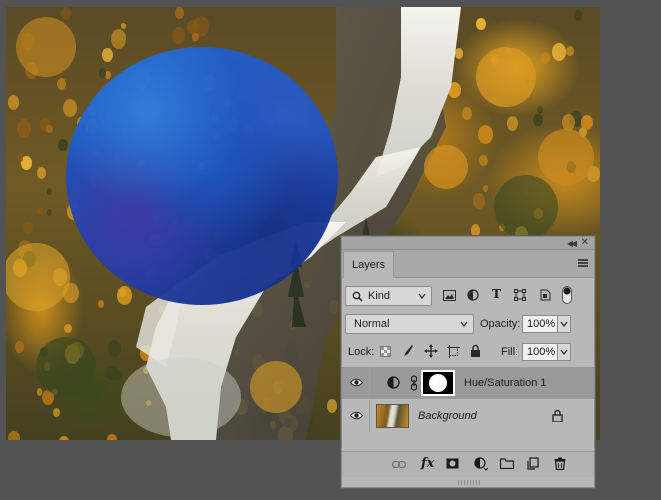  Describe the element at coordinates (510, 352) in the screenshot. I see `fill-label: Fill:` at that location.